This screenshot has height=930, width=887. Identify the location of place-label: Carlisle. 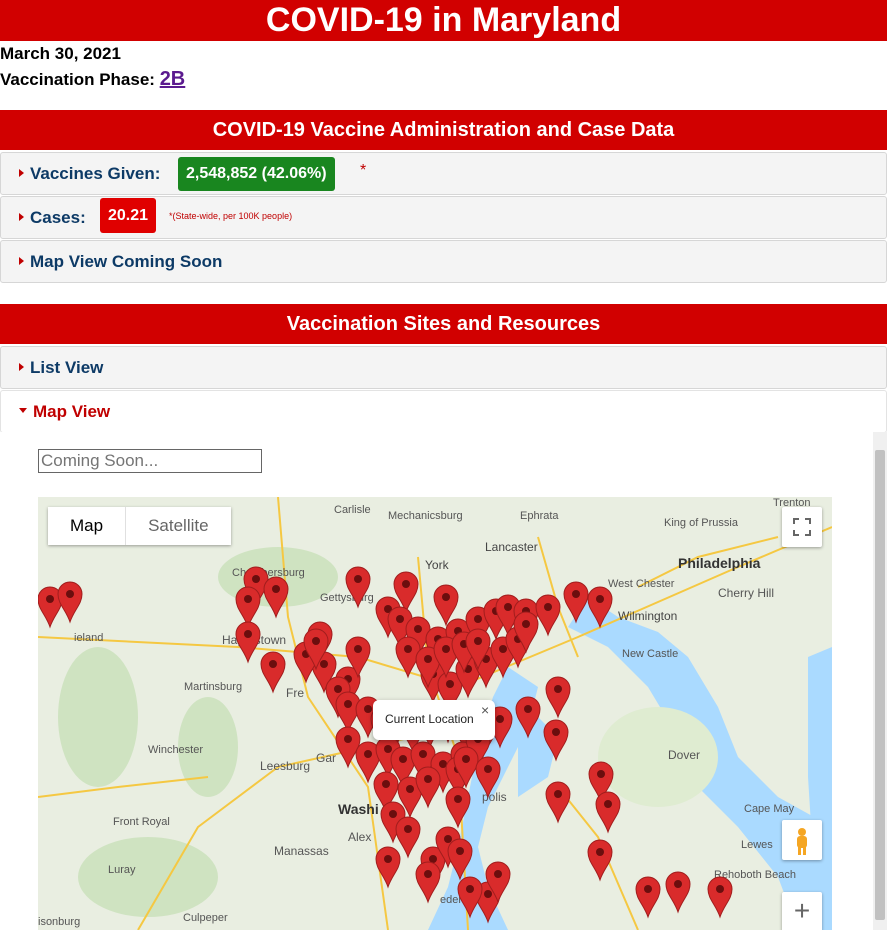
(352, 510).